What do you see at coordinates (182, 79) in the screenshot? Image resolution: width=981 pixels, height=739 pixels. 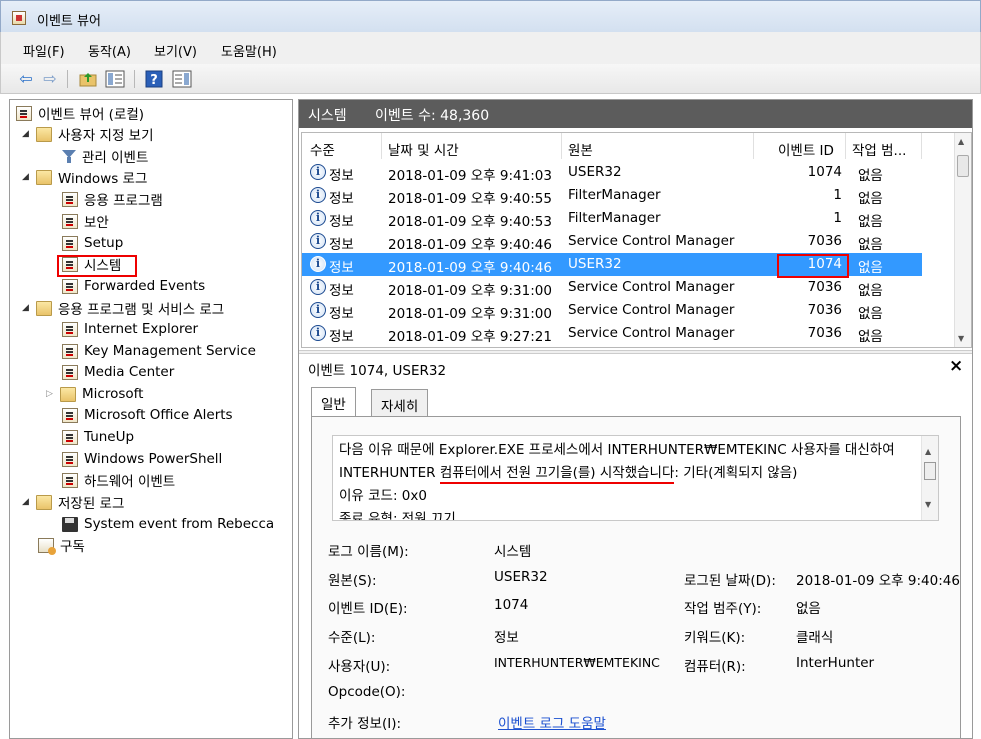 I see `action-pane-icon` at bounding box center [182, 79].